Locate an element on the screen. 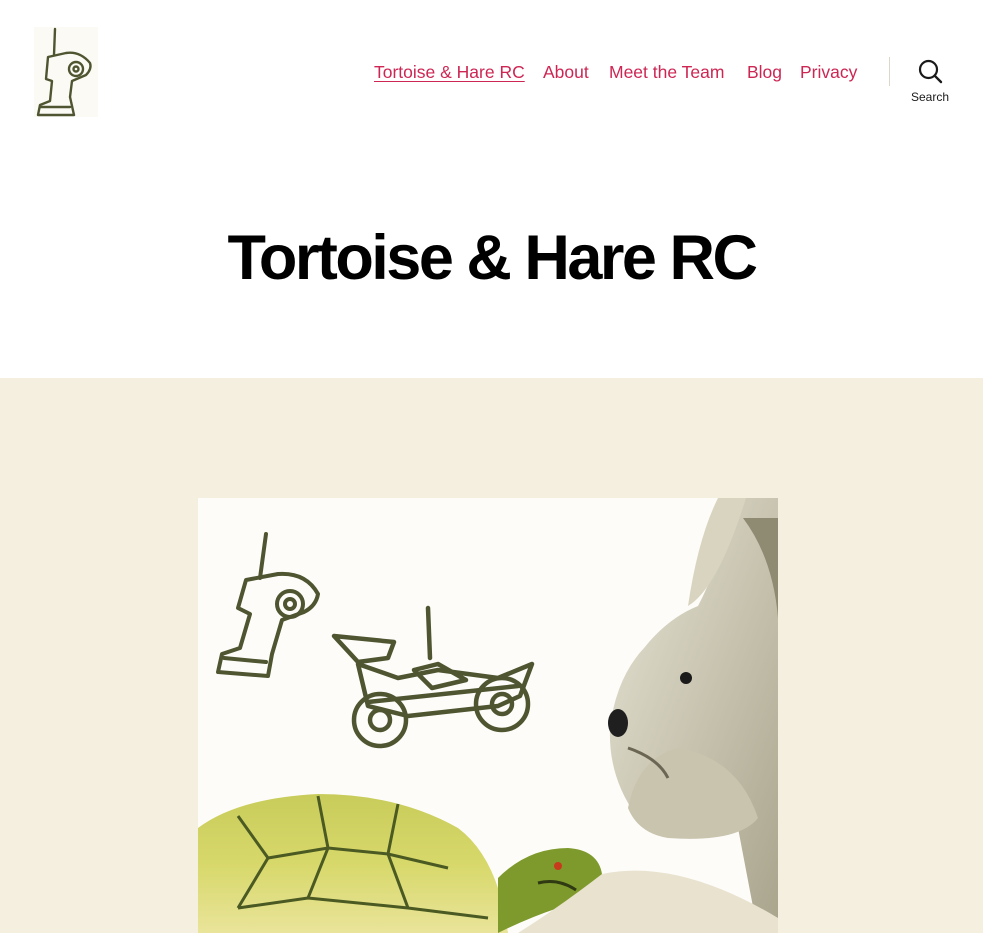 This screenshot has height=933, width=983. menu-divider is located at coordinates (889, 71).